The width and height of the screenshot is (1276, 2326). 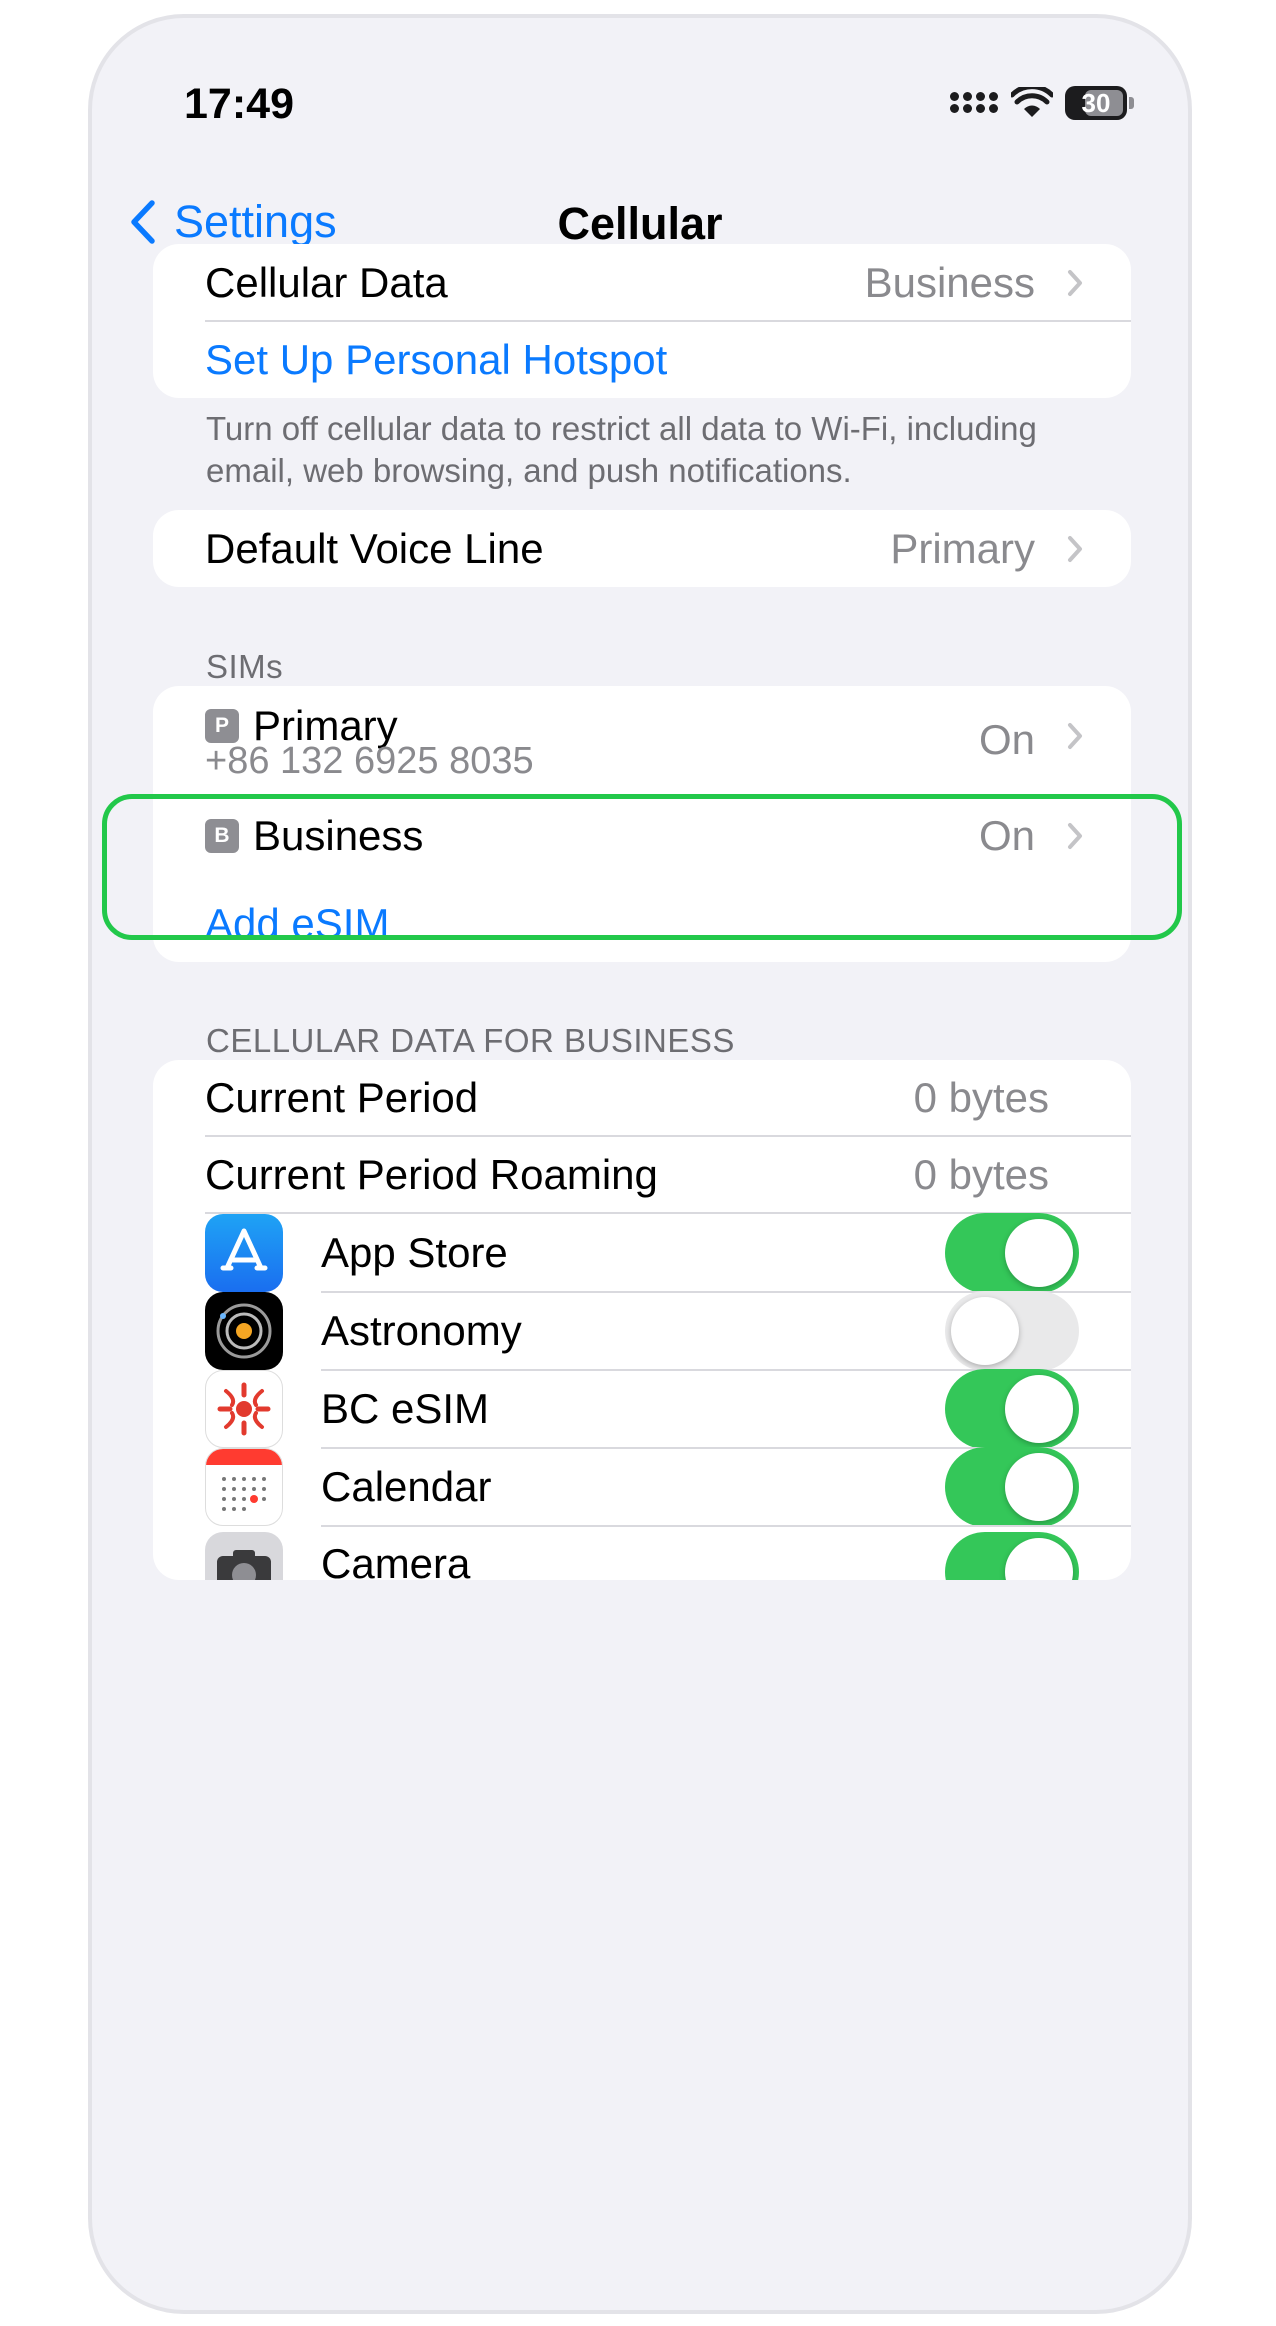 What do you see at coordinates (255, 221) in the screenshot?
I see `back-label: Settings` at bounding box center [255, 221].